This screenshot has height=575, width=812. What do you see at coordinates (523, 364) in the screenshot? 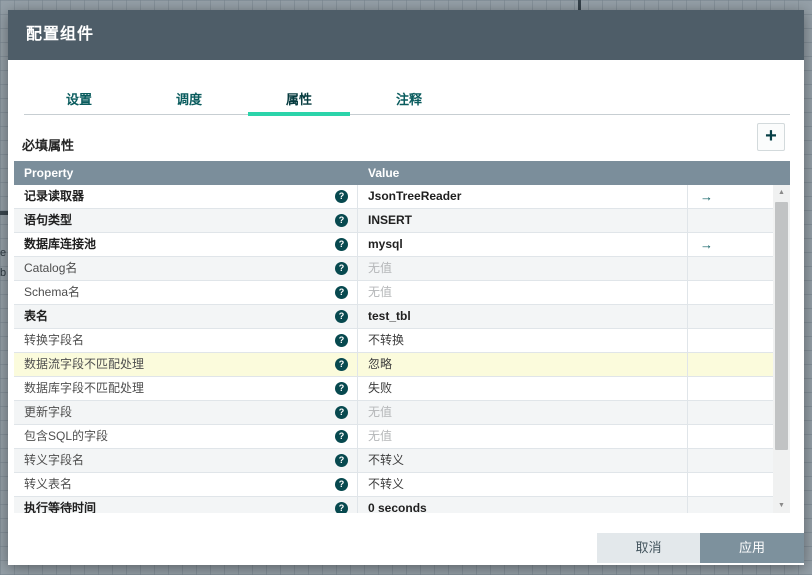
I see `property-value-cell: 忽略` at bounding box center [523, 364].